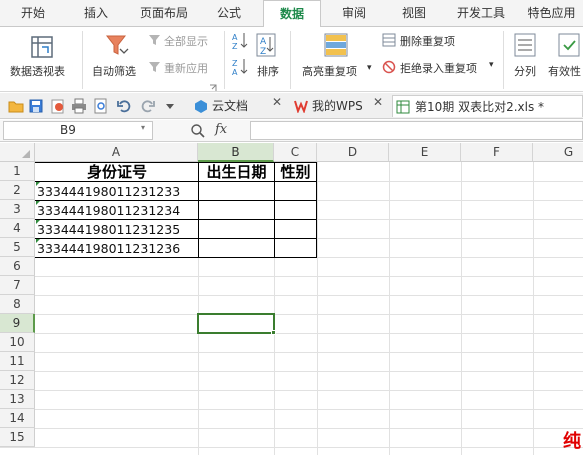 The image size is (583, 455). I want to click on cloud-icon, so click(201, 106).